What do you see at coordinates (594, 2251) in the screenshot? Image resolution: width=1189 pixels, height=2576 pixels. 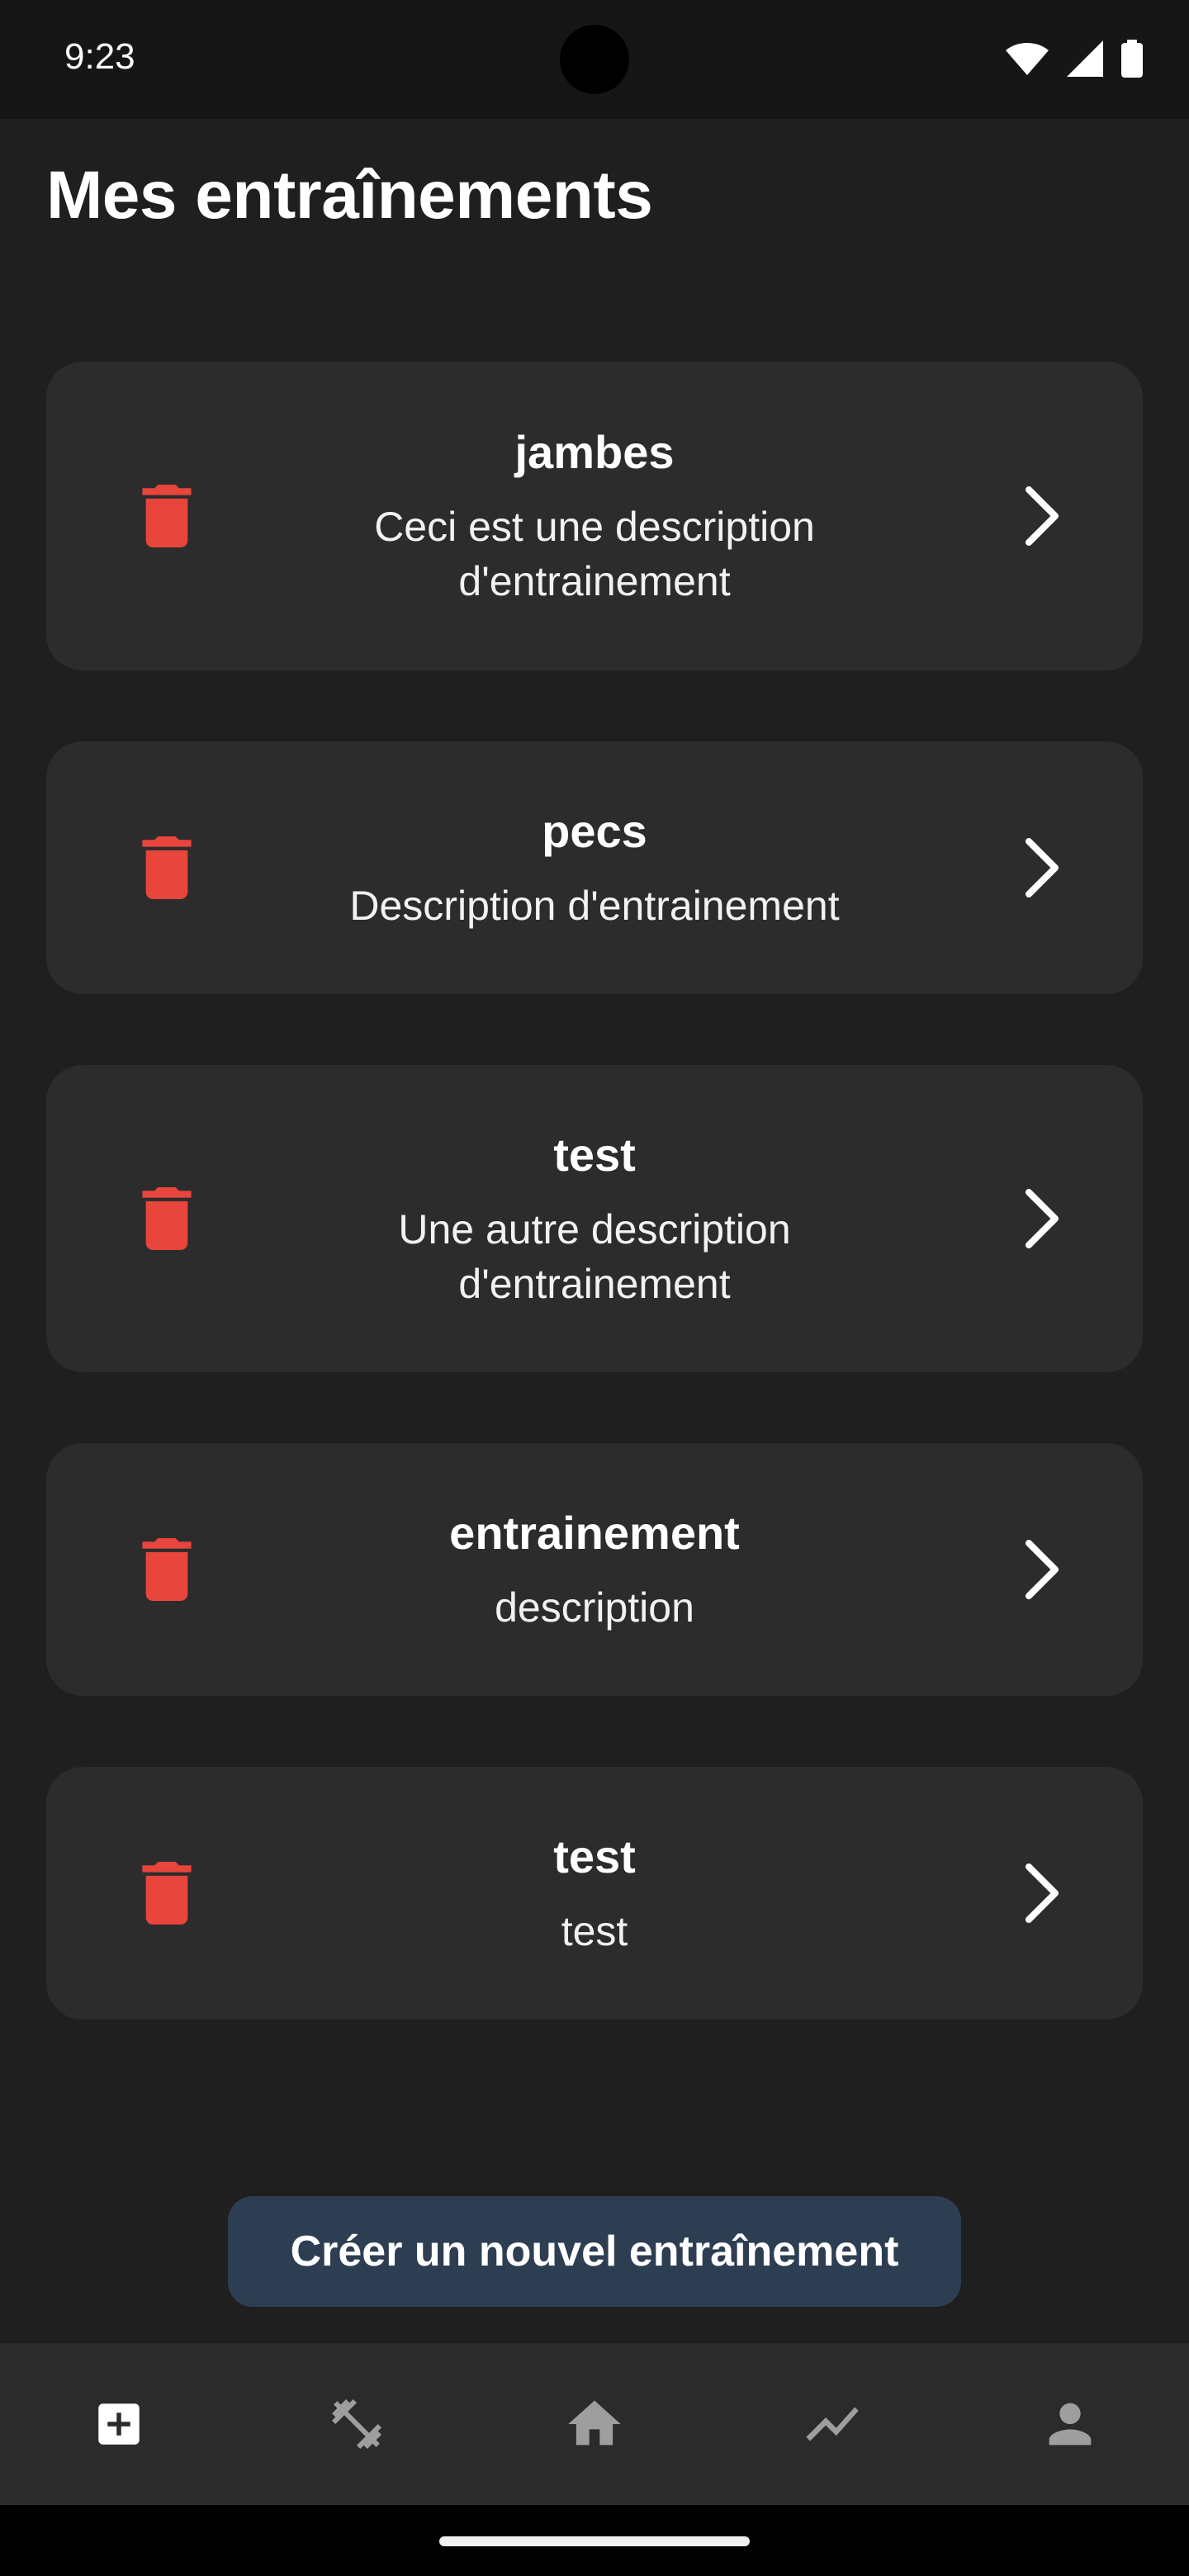 I see `create-workout-button: Créer un nouvel entraînement` at bounding box center [594, 2251].